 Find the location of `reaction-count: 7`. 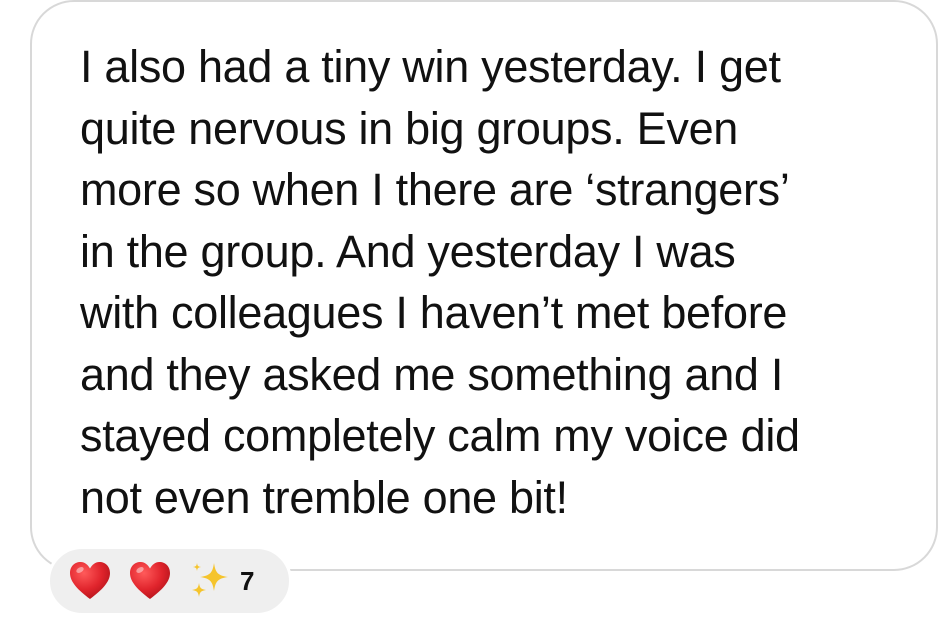

reaction-count: 7 is located at coordinates (247, 580).